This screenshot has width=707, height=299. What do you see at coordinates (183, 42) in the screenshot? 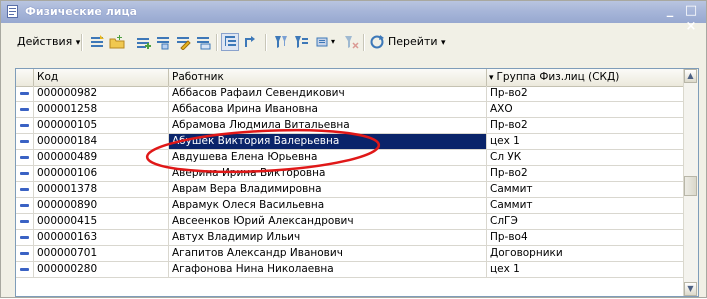
I see `edit-icon` at bounding box center [183, 42].